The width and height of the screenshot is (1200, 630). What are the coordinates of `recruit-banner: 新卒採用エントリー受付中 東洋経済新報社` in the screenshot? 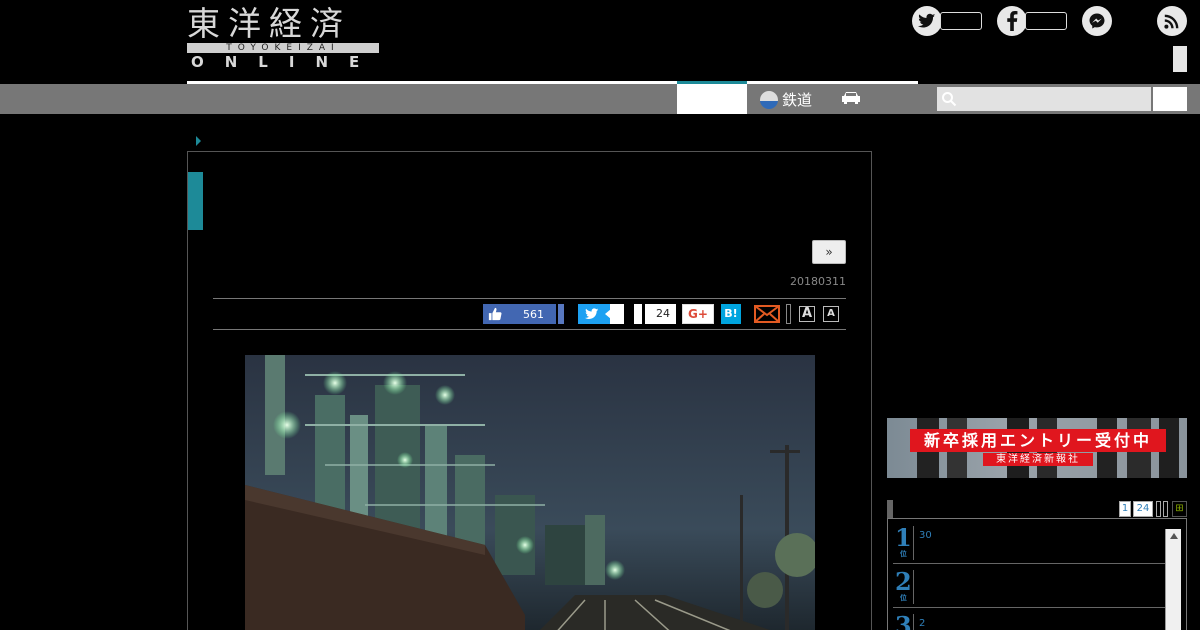 It's located at (1037, 448).